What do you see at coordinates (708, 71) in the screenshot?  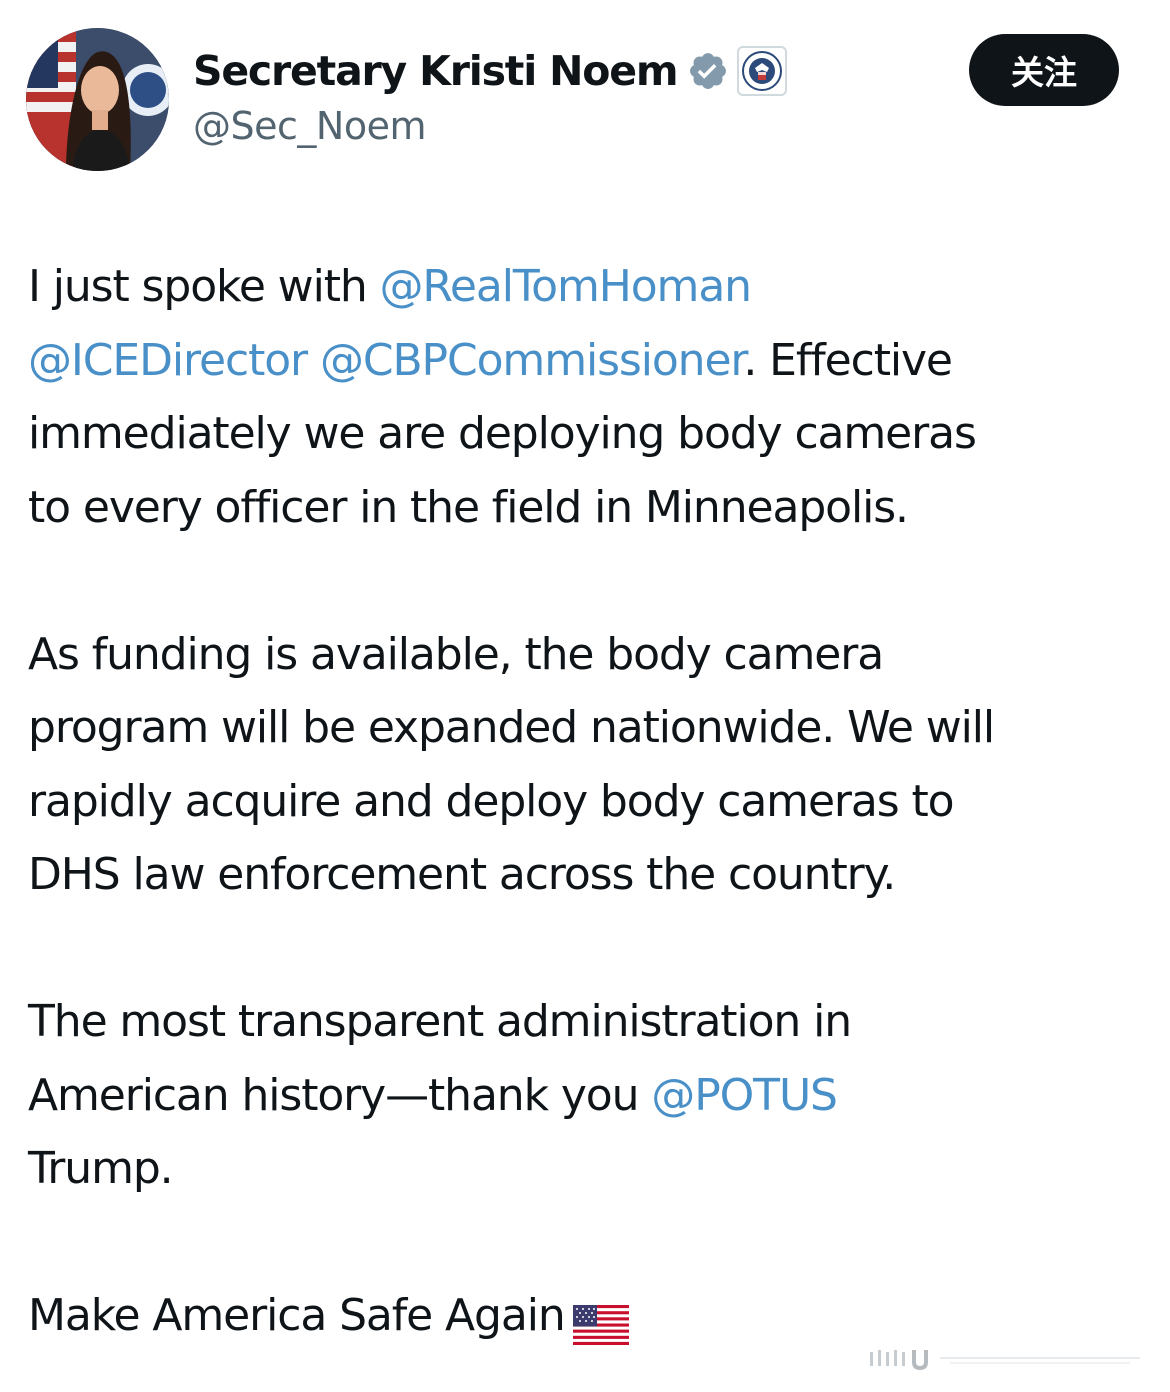 I see `verified-badge-icon` at bounding box center [708, 71].